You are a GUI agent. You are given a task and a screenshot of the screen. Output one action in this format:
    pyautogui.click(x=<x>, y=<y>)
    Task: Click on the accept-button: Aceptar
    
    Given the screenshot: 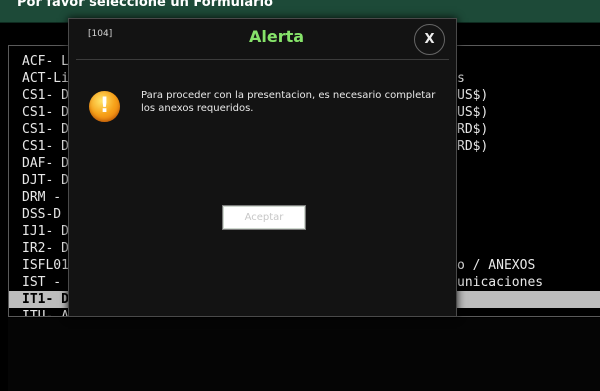 What is the action you would take?
    pyautogui.click(x=264, y=217)
    